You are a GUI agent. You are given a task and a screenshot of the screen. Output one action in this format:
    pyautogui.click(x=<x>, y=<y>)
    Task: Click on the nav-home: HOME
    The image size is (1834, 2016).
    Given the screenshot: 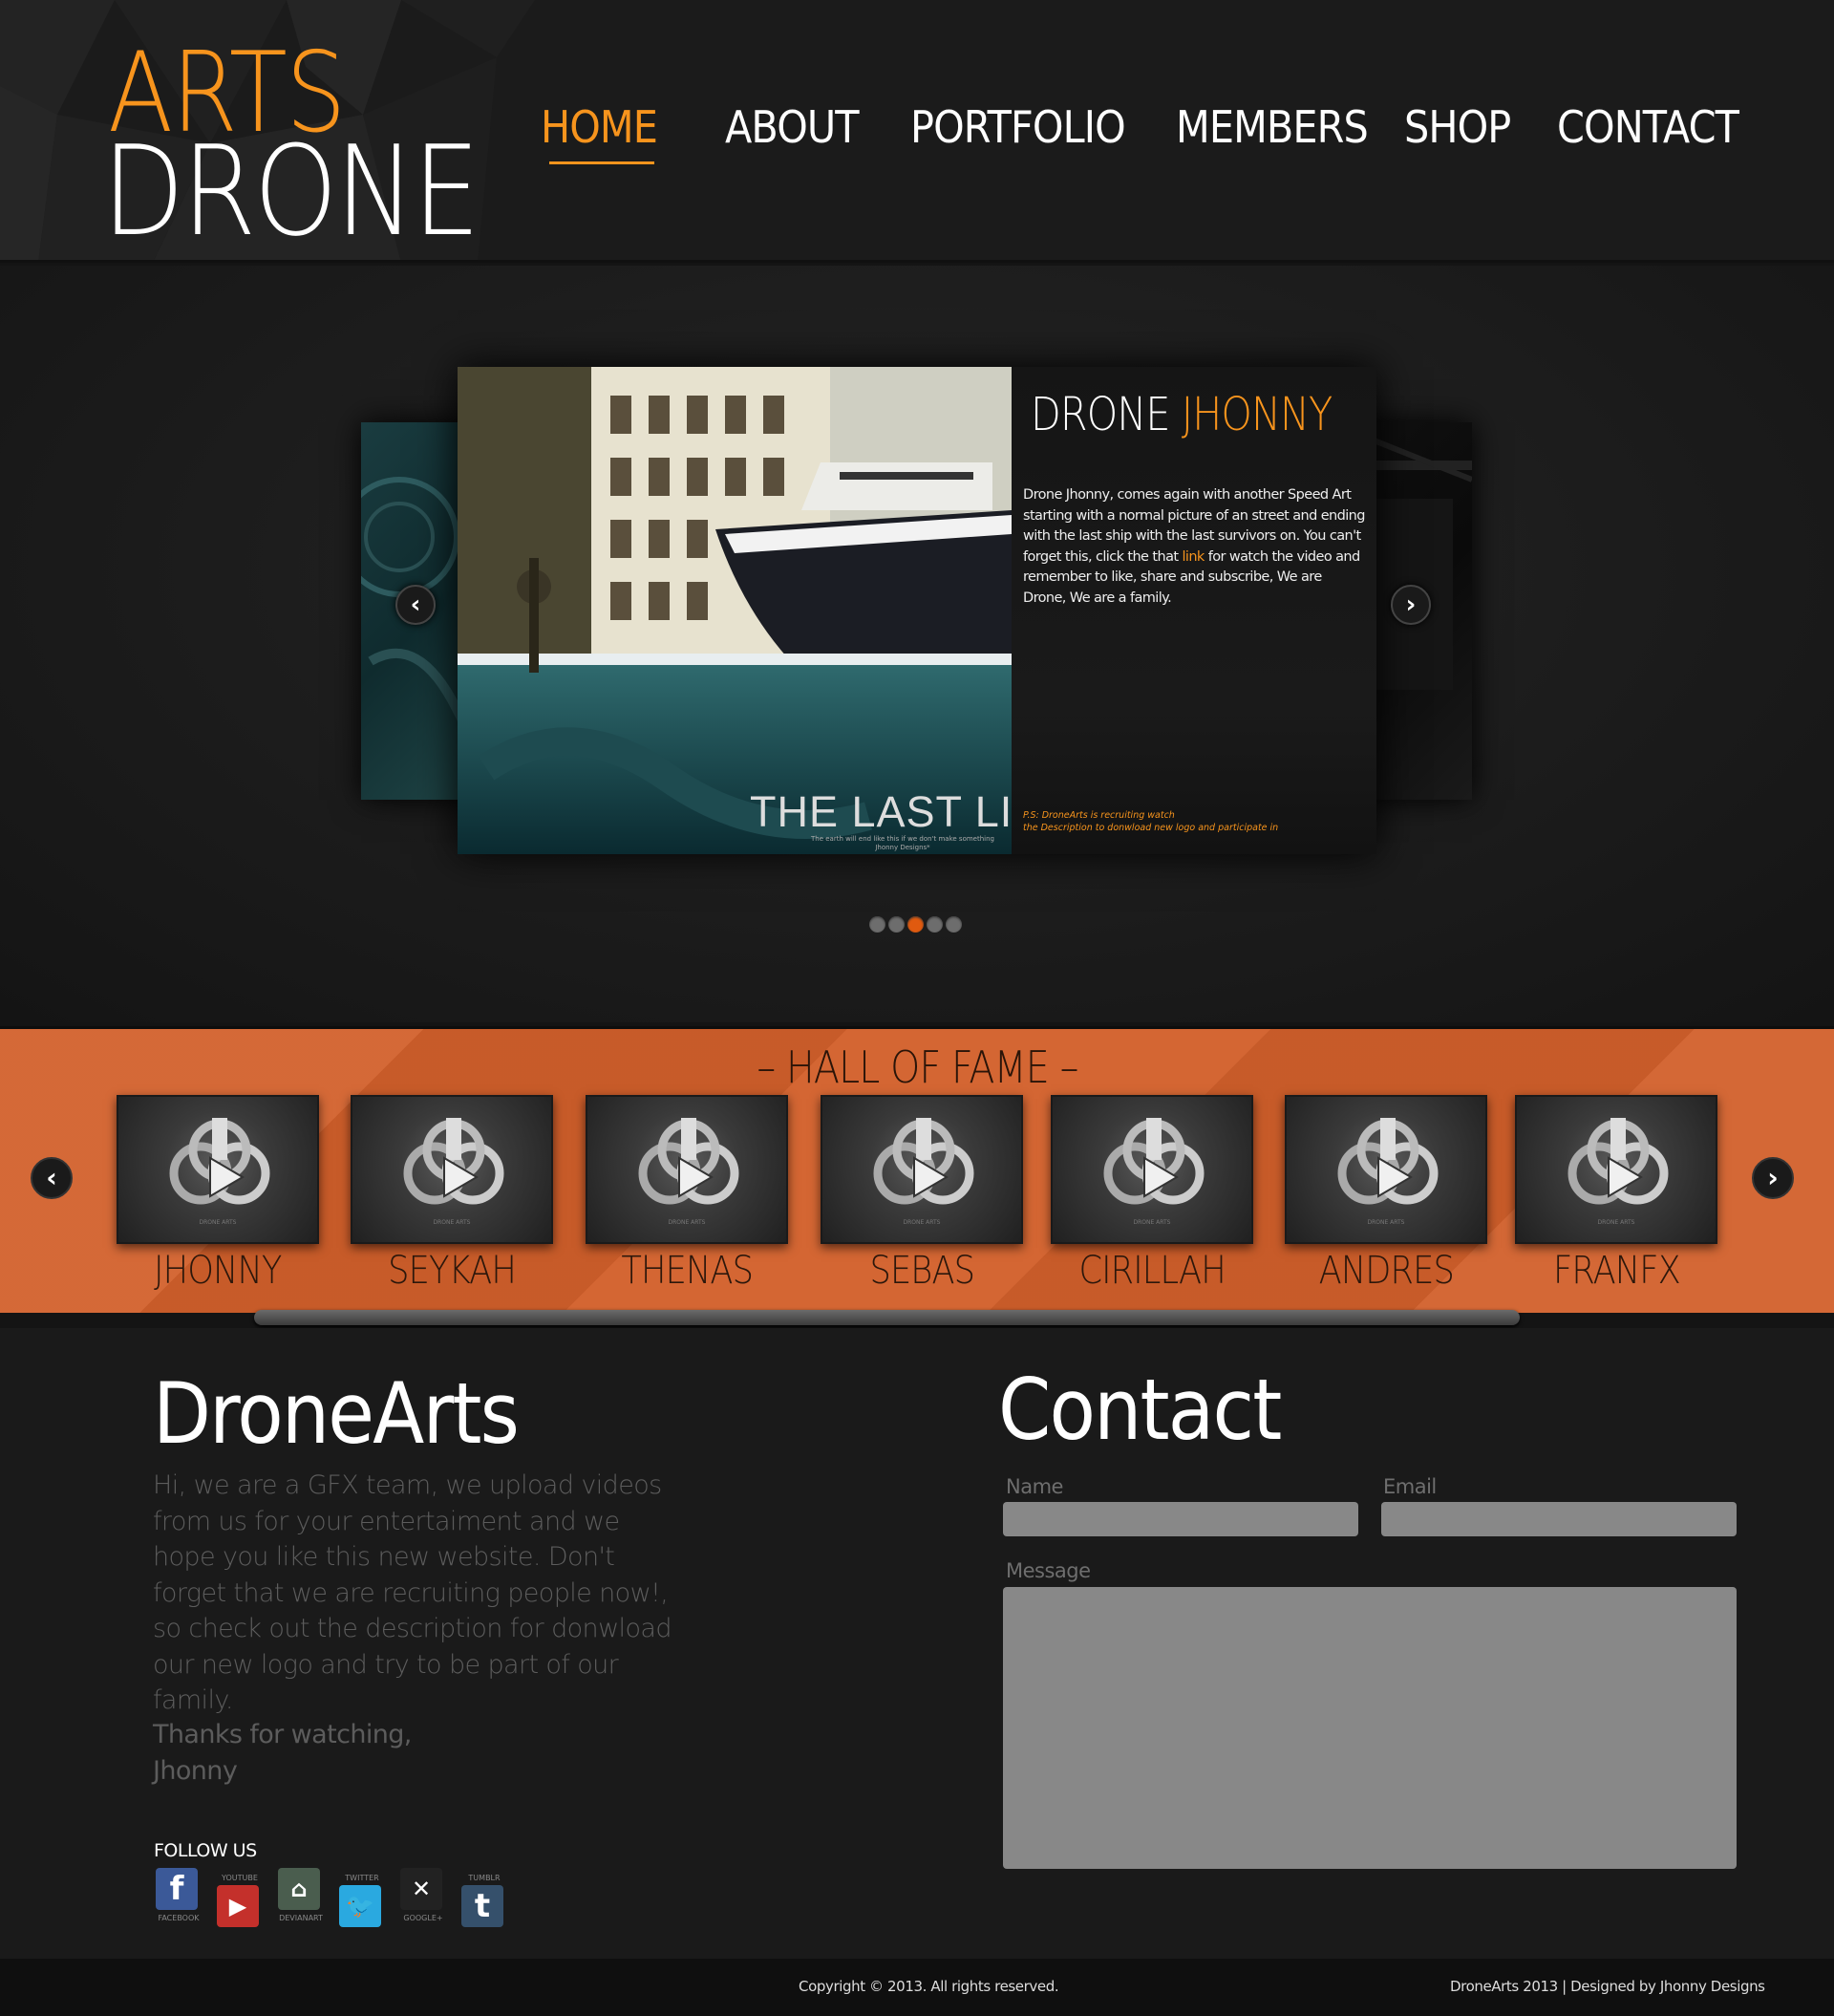 What is the action you would take?
    pyautogui.click(x=599, y=127)
    